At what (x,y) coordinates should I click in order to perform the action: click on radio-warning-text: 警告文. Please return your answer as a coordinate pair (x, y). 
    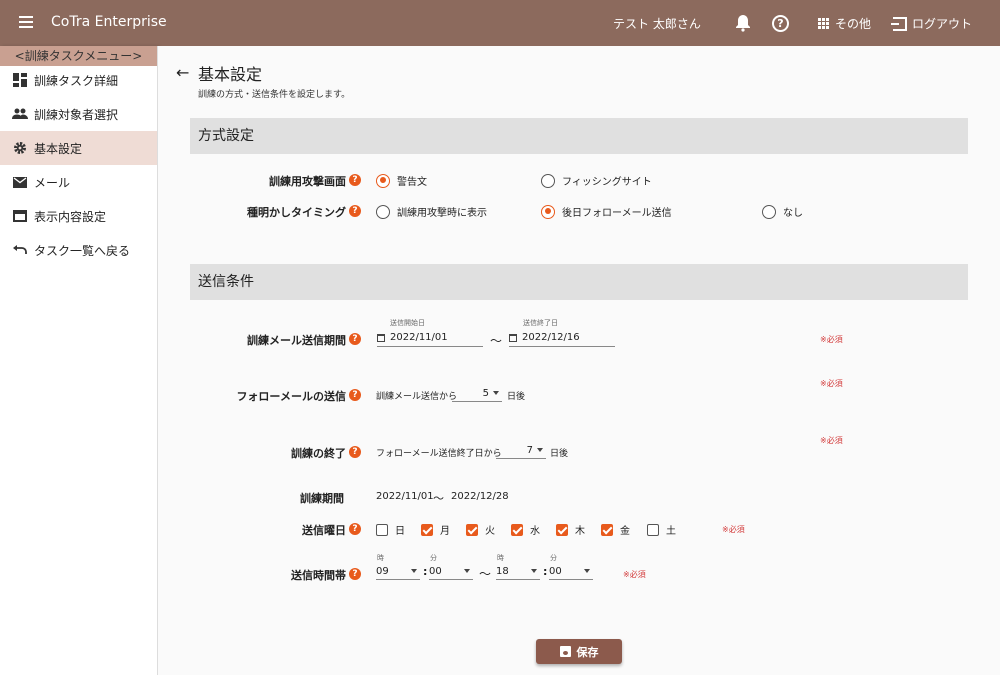
    Looking at the image, I should click on (401, 180).